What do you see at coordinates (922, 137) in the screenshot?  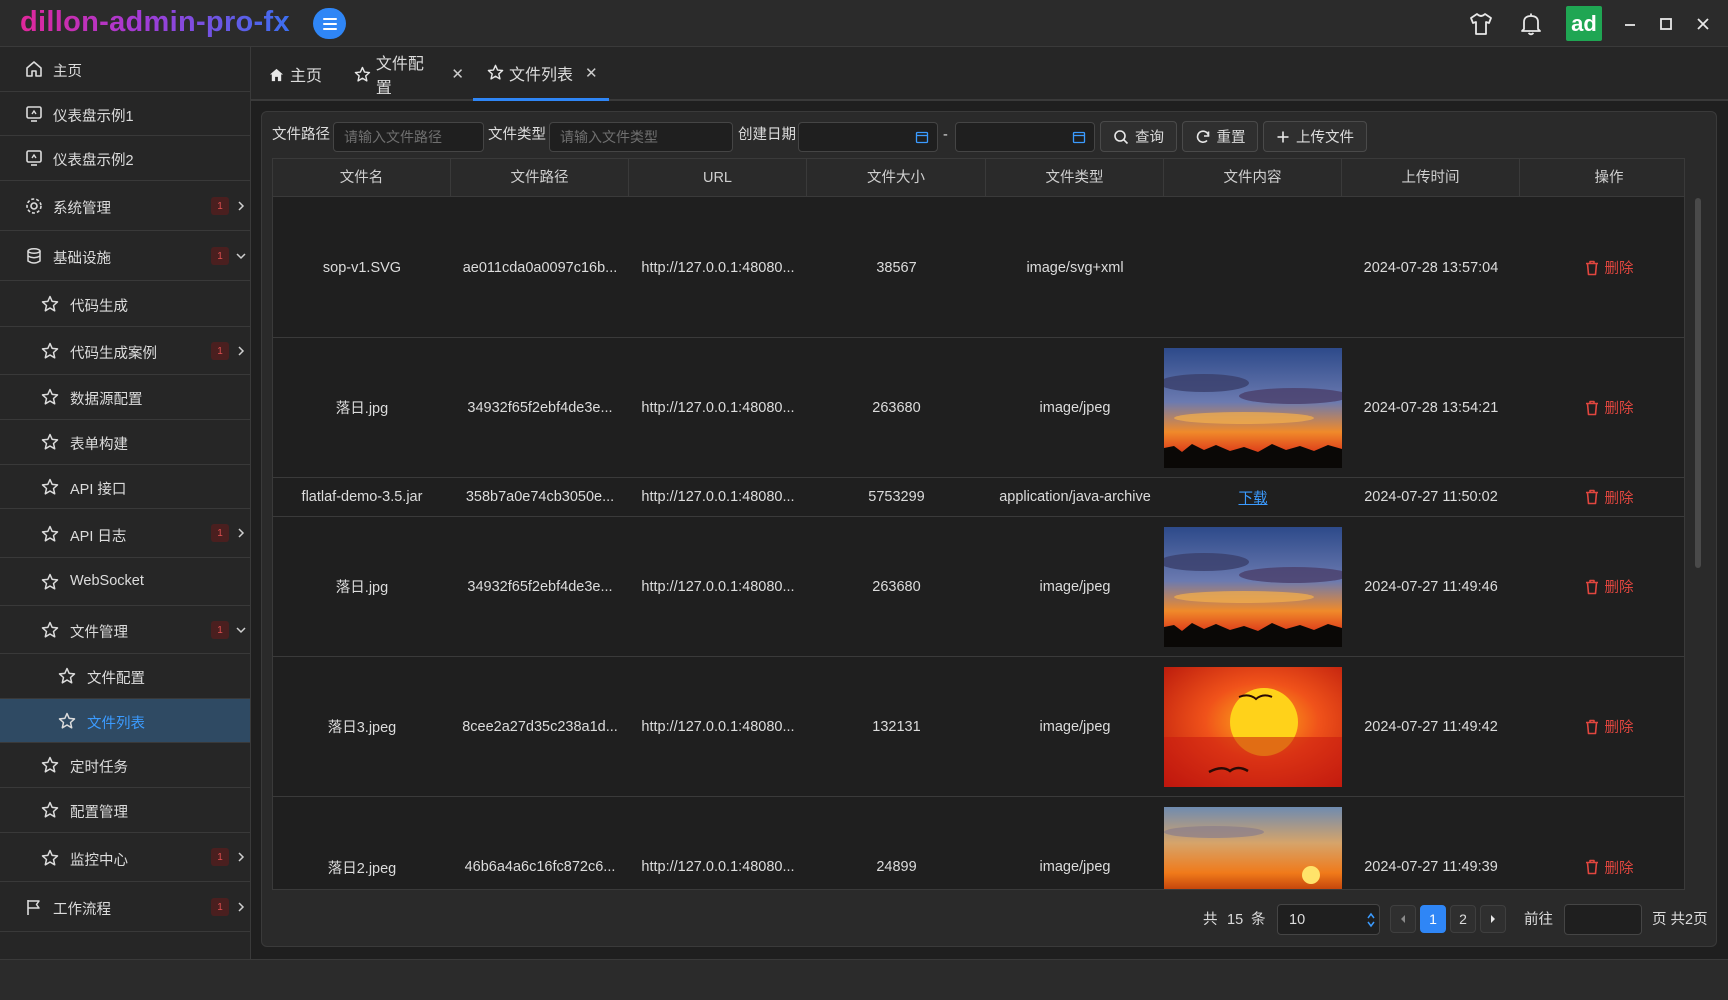 I see `calendar-icon` at bounding box center [922, 137].